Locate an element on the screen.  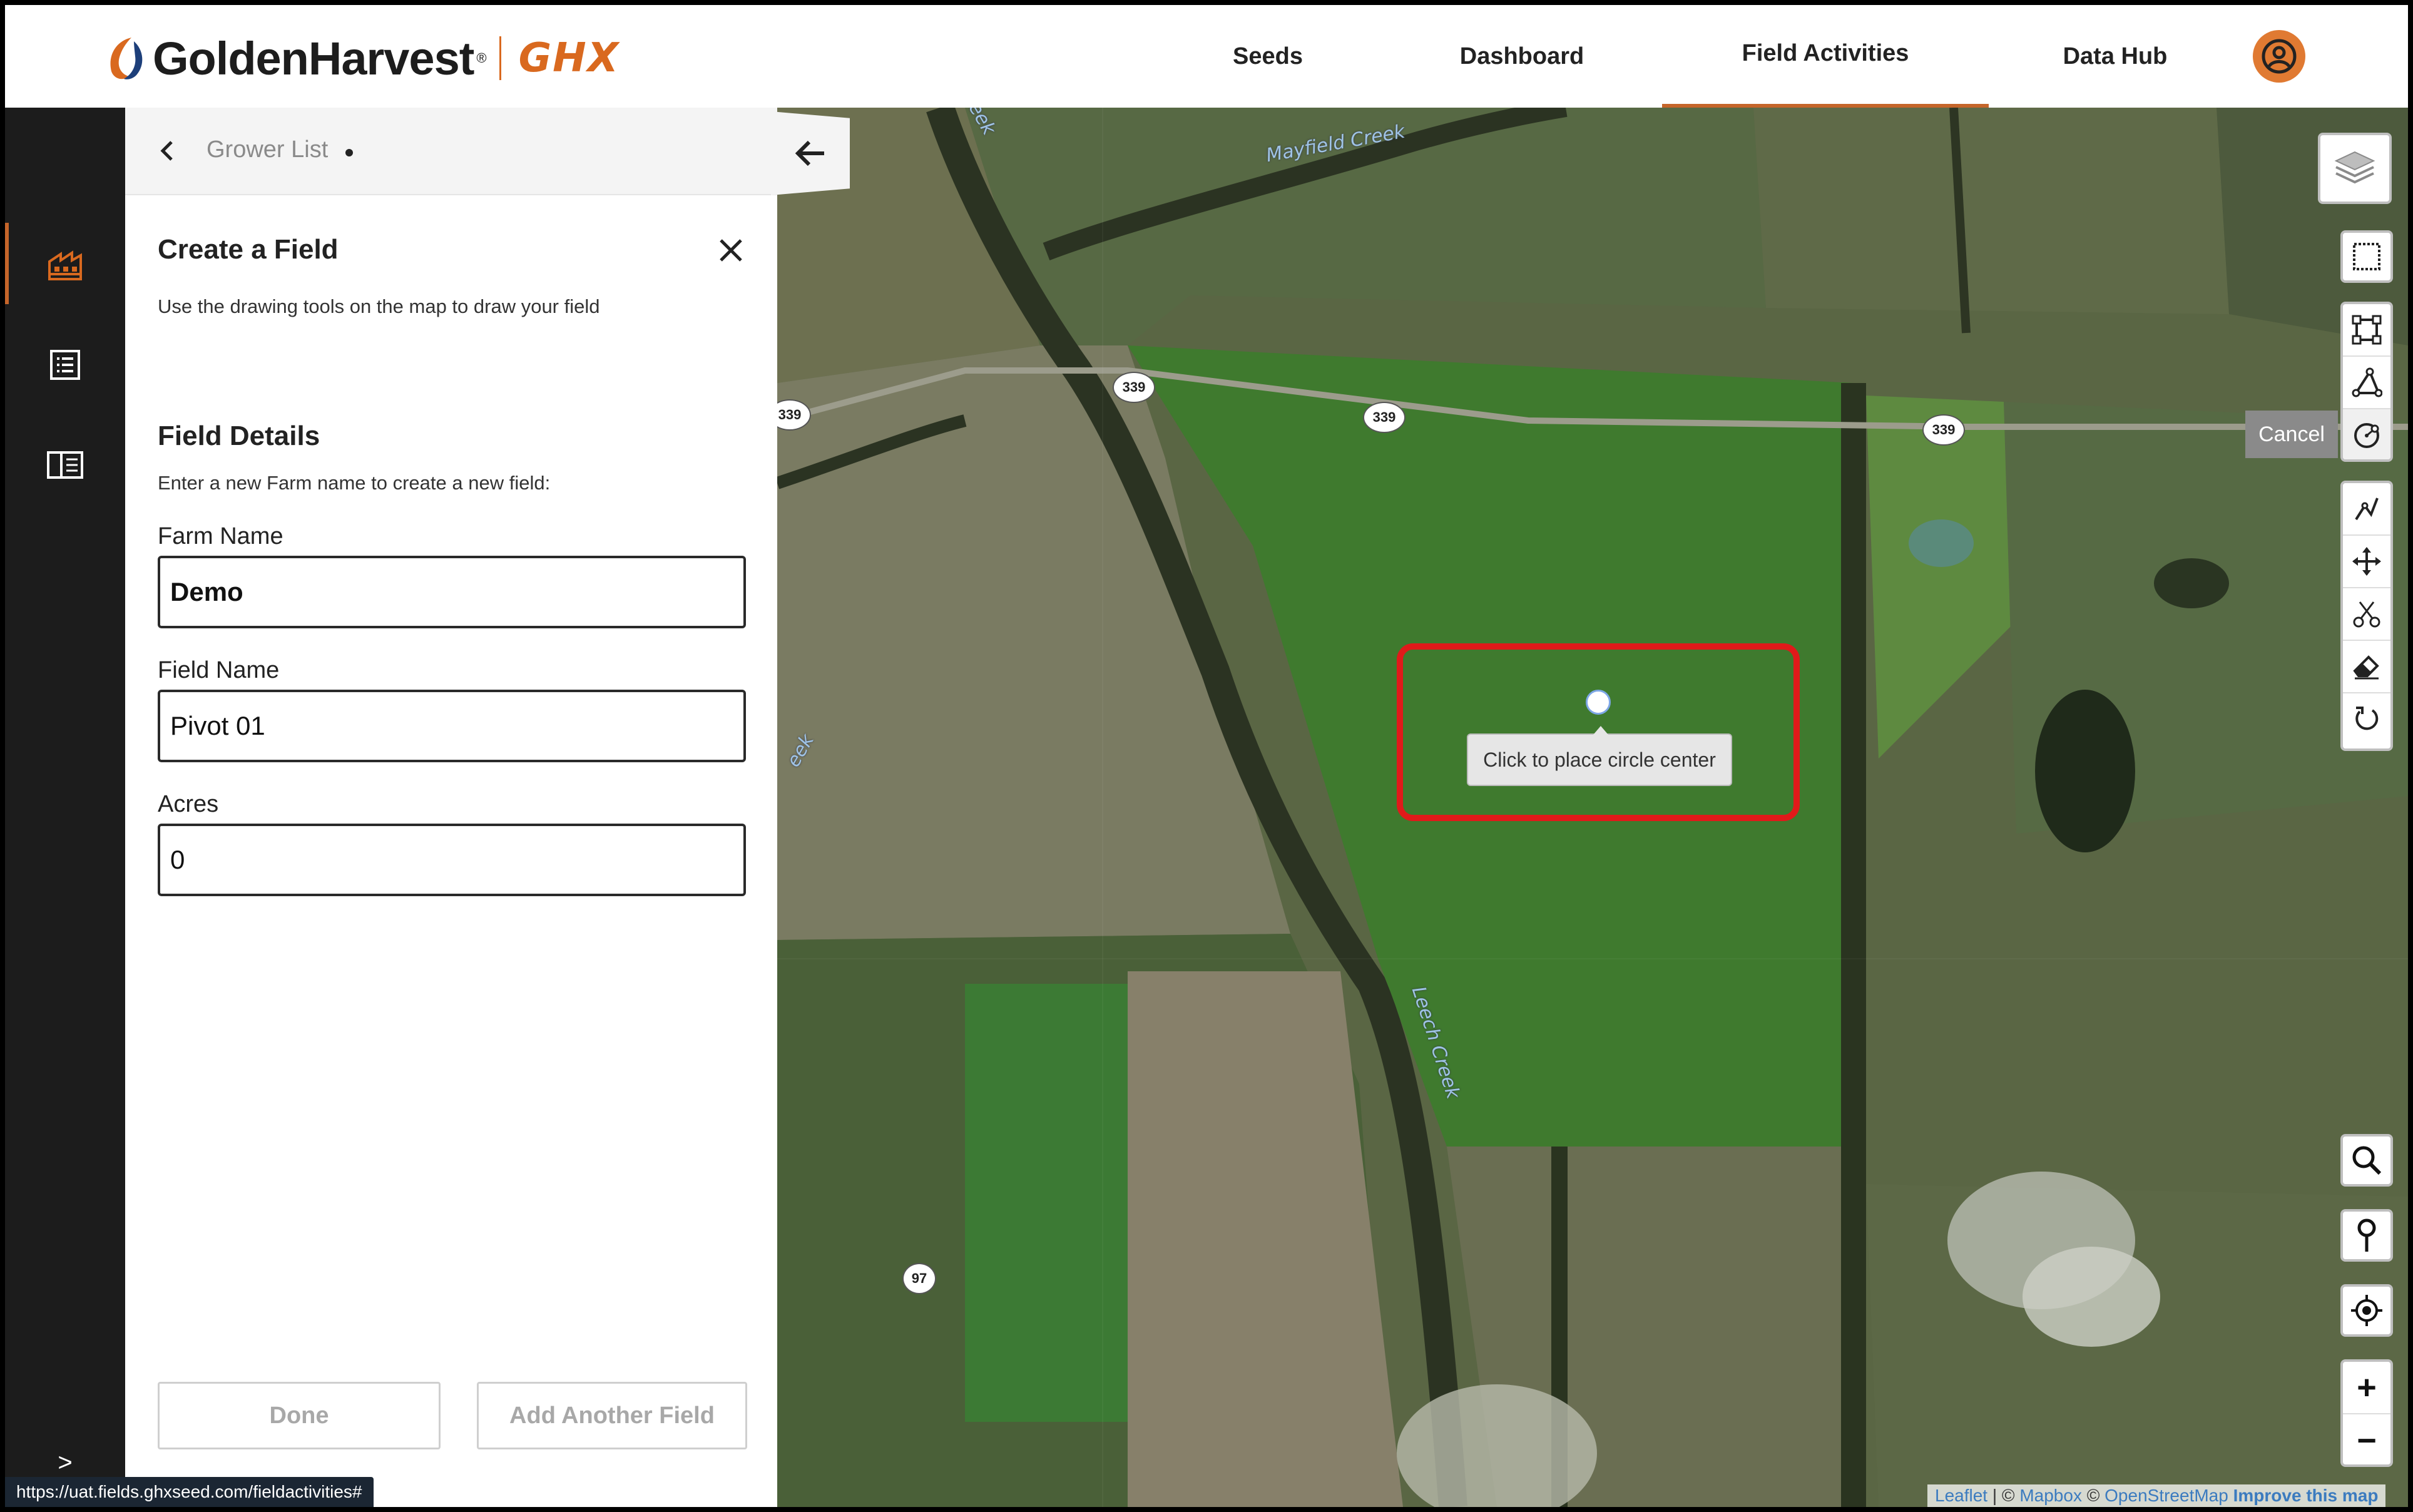
draw-polygon-button is located at coordinates (2366, 383).